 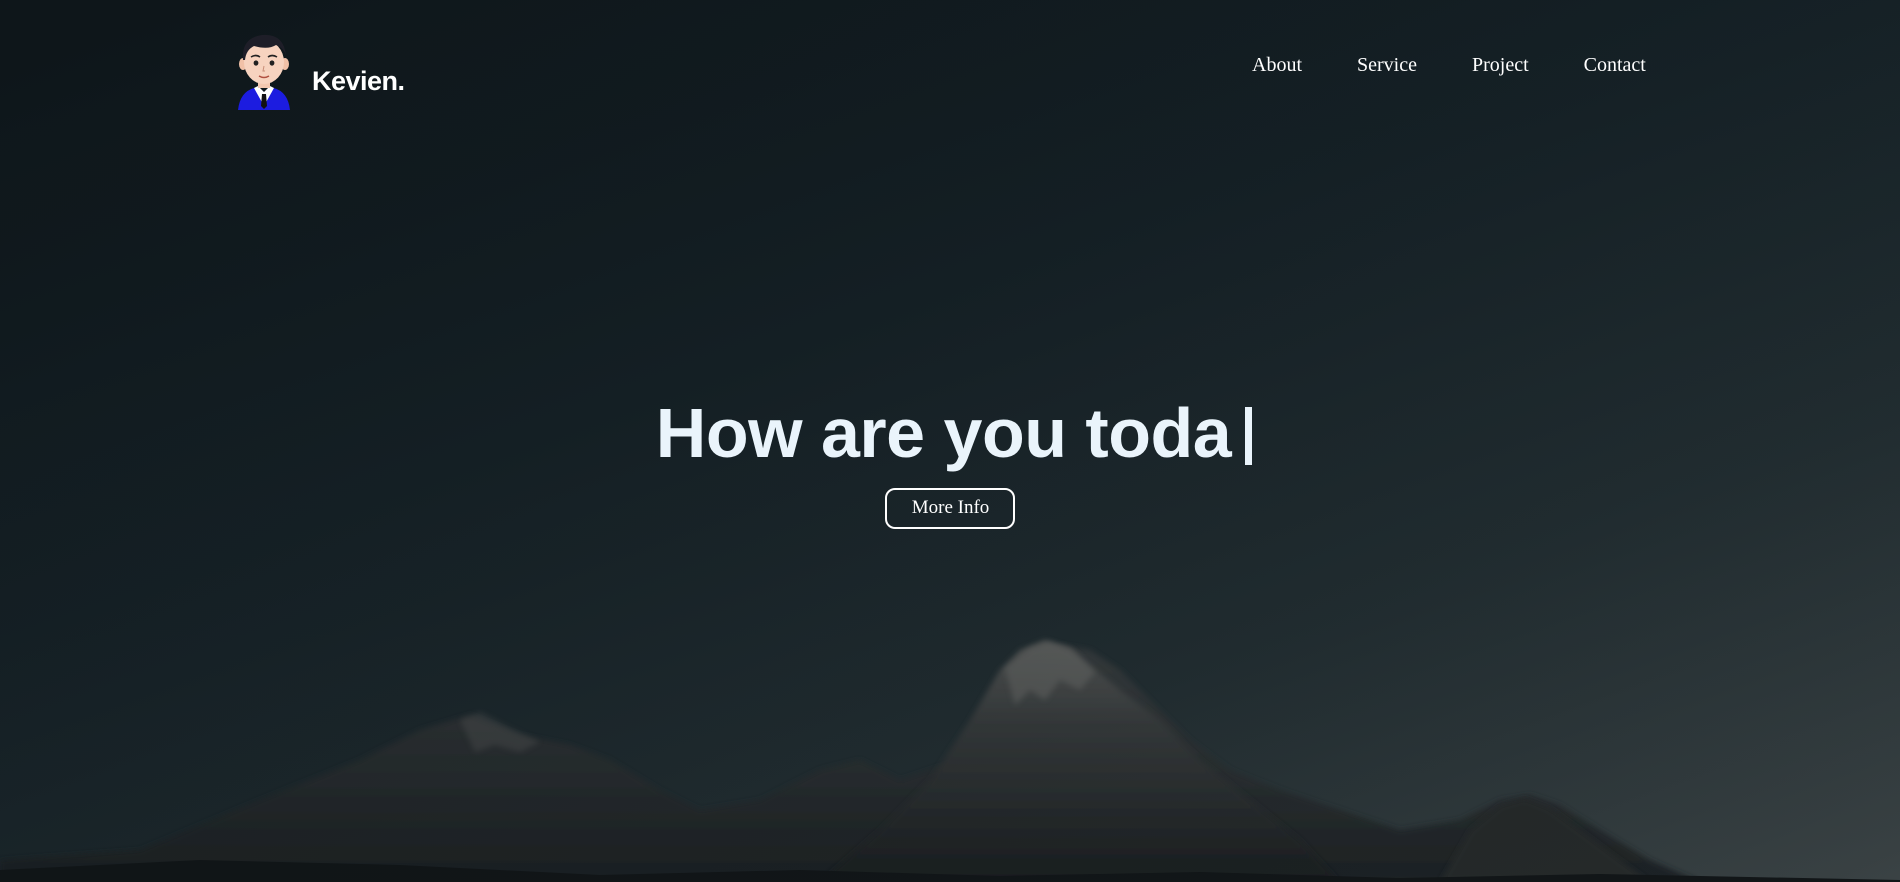 What do you see at coordinates (950, 508) in the screenshot?
I see `more-info-button: More Info` at bounding box center [950, 508].